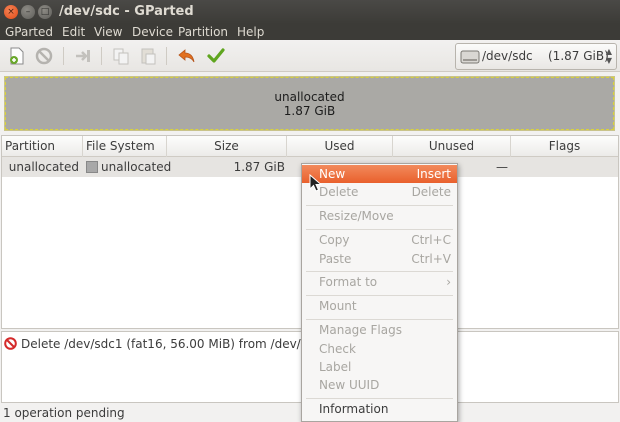 This screenshot has height=422, width=620. What do you see at coordinates (29, 32) in the screenshot?
I see `menu-gparted: GParted` at bounding box center [29, 32].